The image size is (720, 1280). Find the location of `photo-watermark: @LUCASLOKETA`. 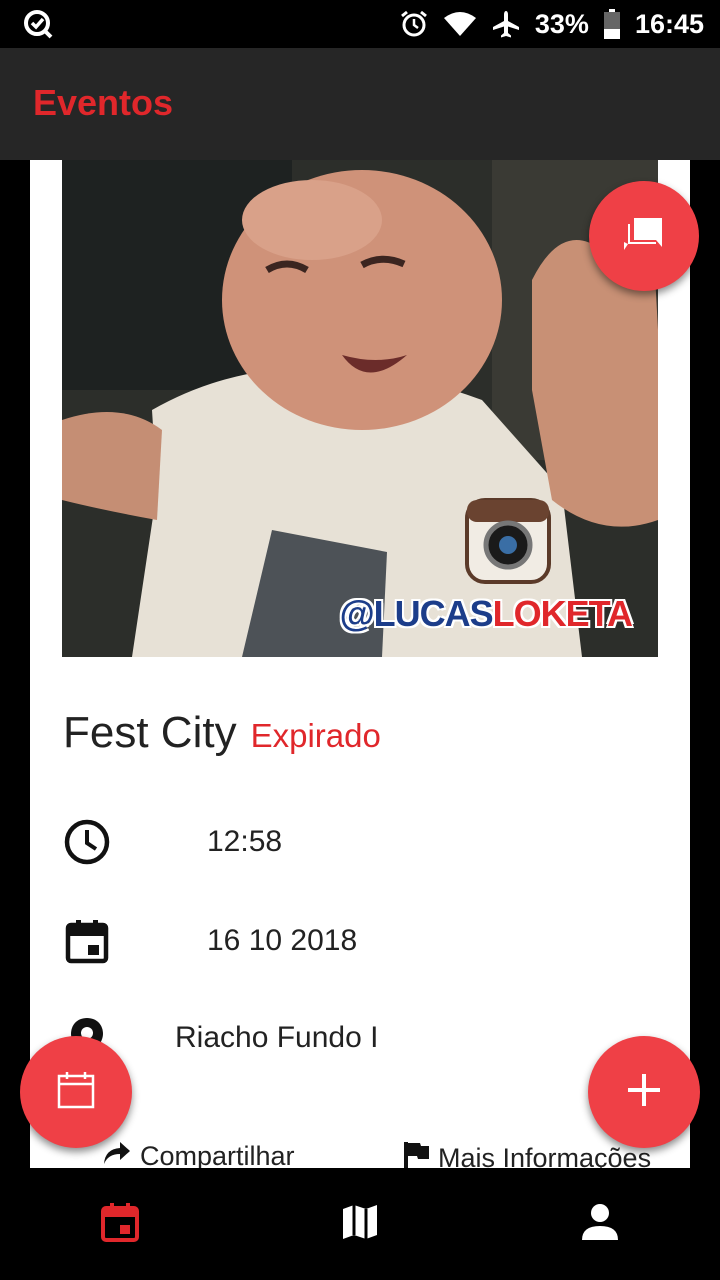

photo-watermark: @LUCASLOKETA is located at coordinates (486, 614).